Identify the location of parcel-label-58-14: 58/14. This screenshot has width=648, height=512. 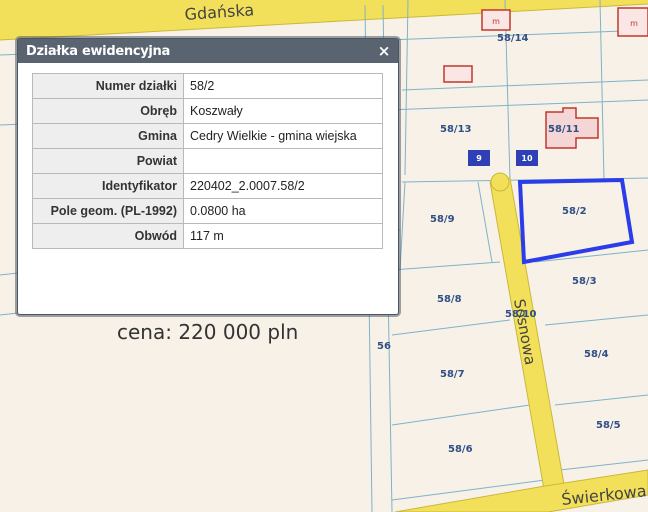
(513, 38).